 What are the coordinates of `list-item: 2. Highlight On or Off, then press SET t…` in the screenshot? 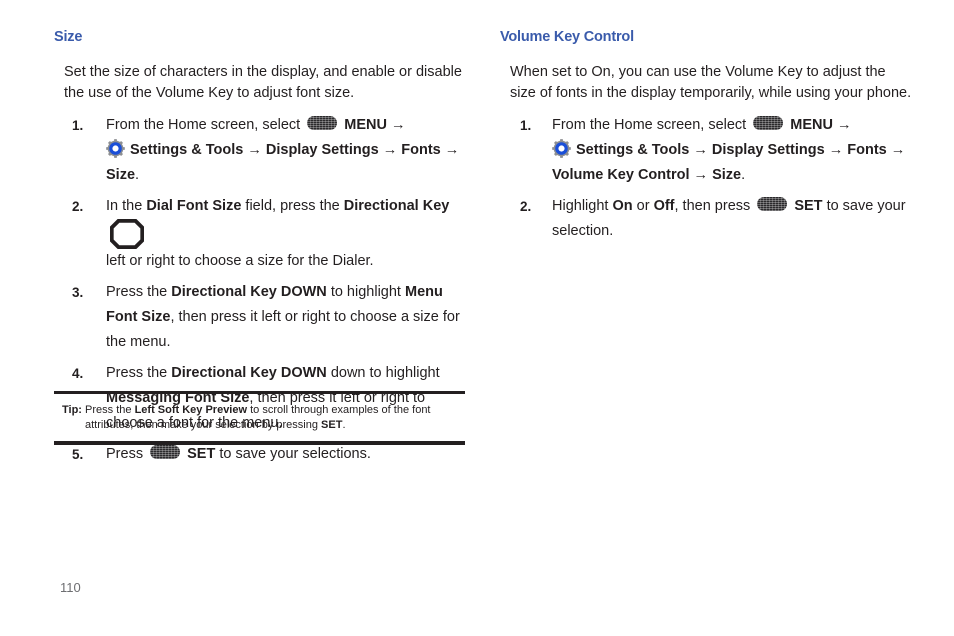 It's located at (706, 219).